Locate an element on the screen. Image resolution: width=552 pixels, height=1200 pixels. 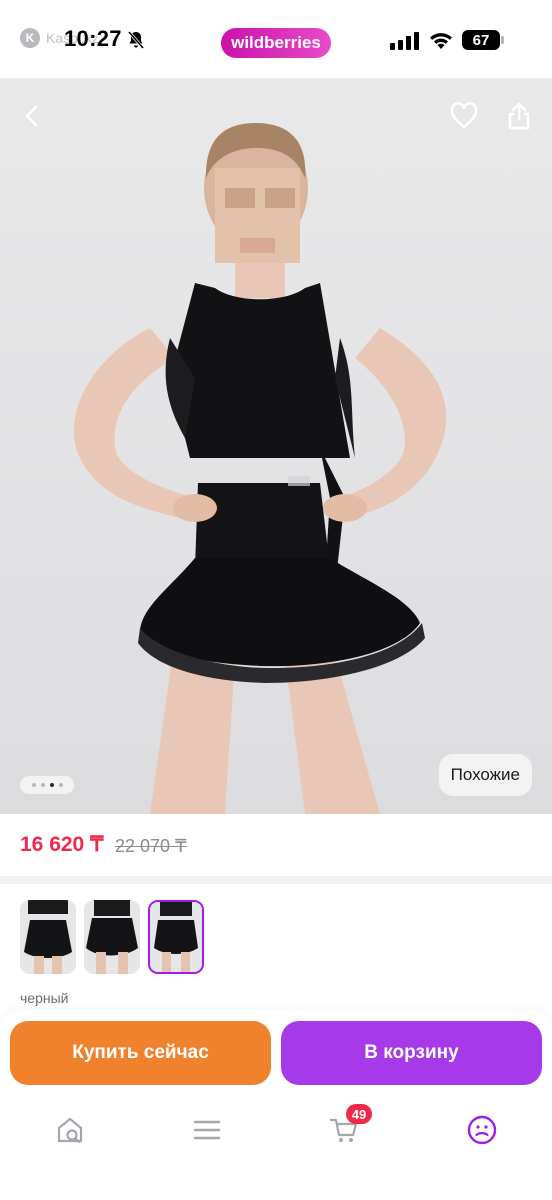
nav-profile is located at coordinates (482, 1130).